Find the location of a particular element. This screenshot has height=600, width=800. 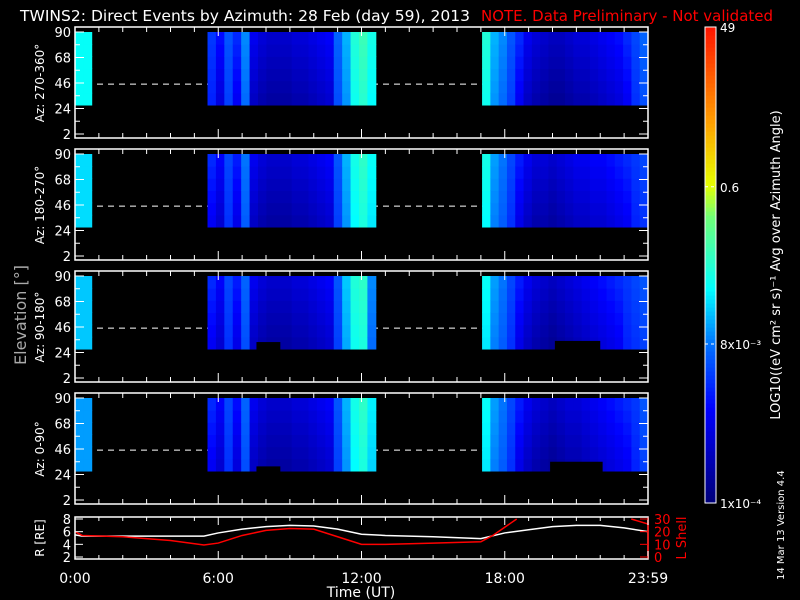

azimuth-label: Az: 180-270° is located at coordinates (40, 205).